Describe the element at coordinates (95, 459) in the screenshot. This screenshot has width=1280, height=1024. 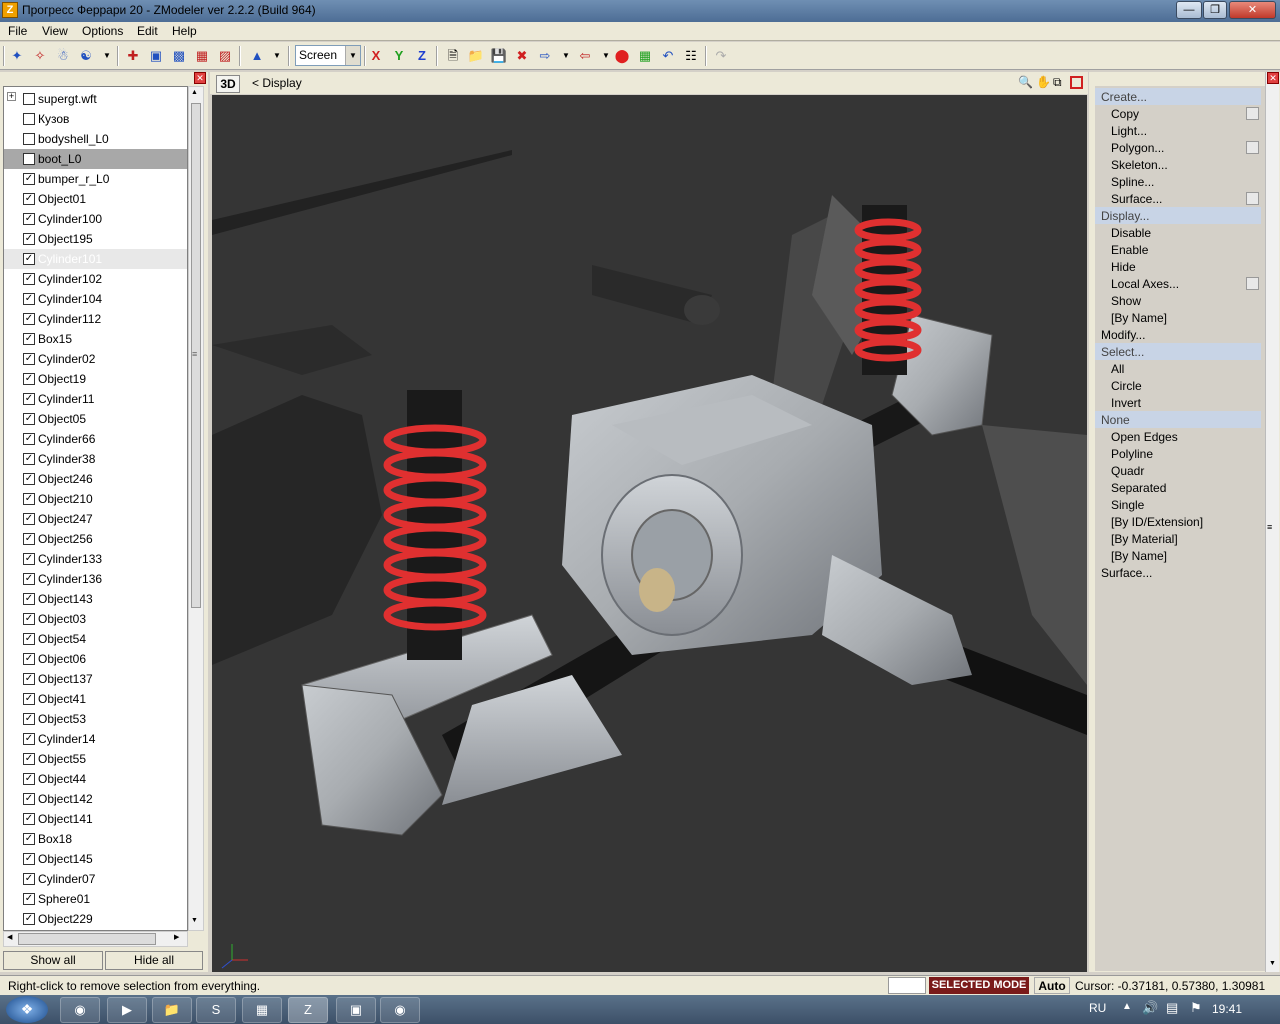
I see `list-item: ✓ Cylinder38` at that location.